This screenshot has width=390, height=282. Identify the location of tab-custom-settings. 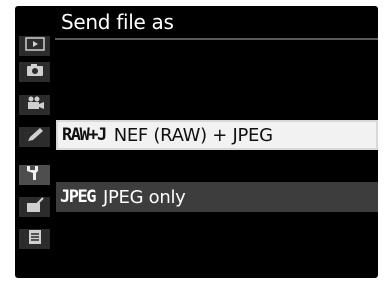
(34, 137).